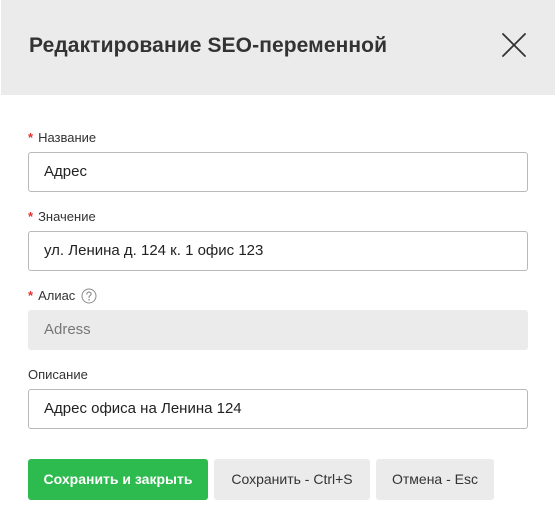 Image resolution: width=556 pixels, height=529 pixels. What do you see at coordinates (278, 251) in the screenshot?
I see `value-input: ул. Ленина д. 124 к. 1 офис 123` at bounding box center [278, 251].